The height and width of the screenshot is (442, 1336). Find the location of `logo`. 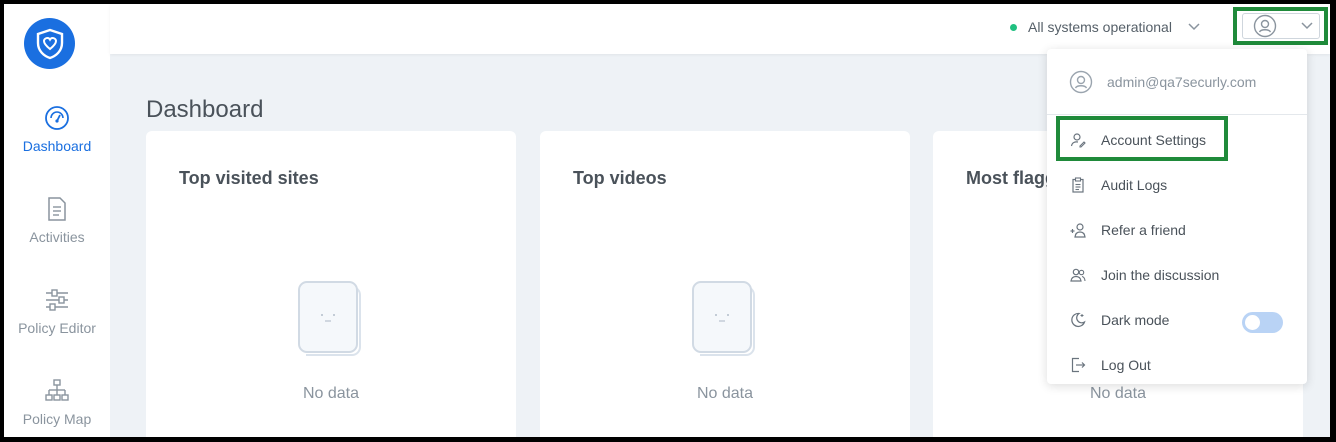

logo is located at coordinates (49, 43).